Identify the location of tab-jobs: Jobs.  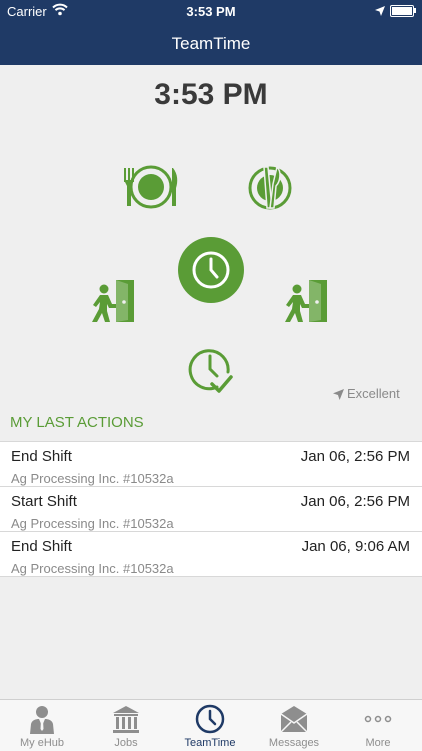
(126, 725).